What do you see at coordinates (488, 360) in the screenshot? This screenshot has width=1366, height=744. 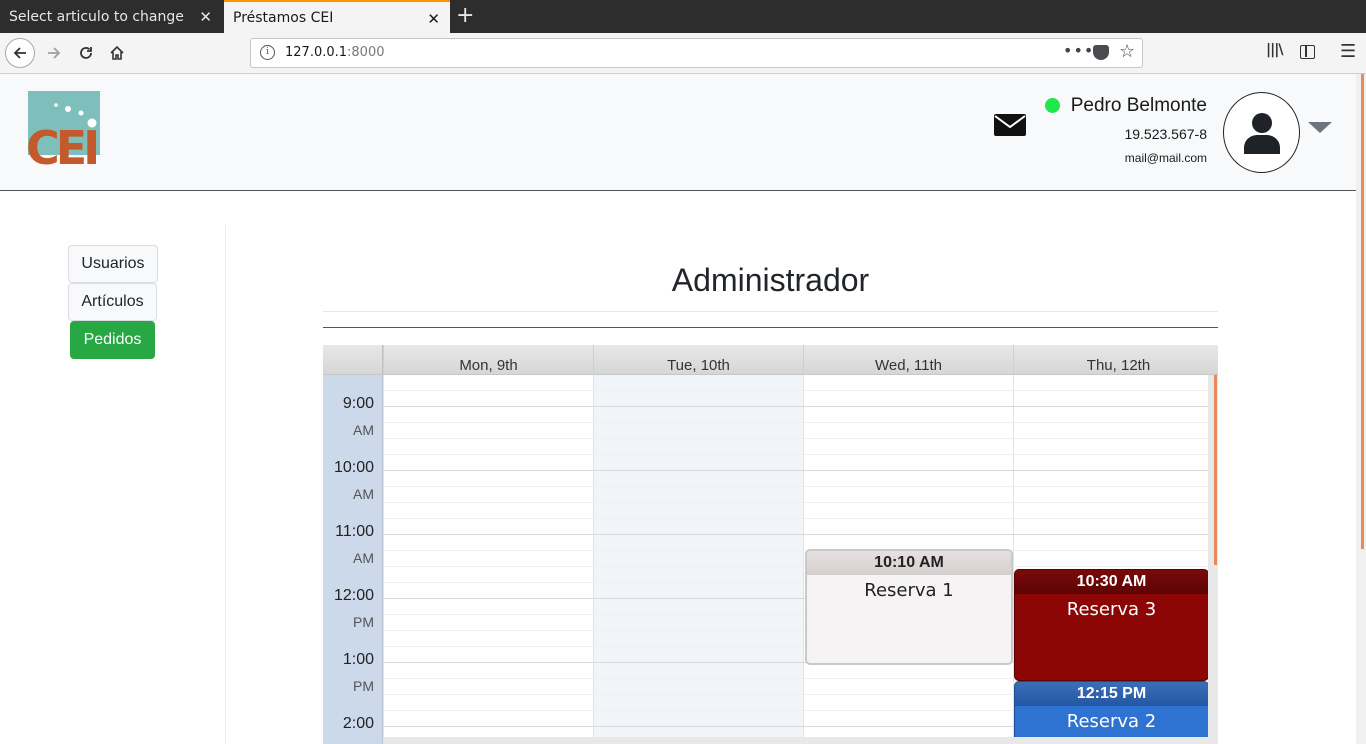 I see `day-header-mon: Mon, 9th` at bounding box center [488, 360].